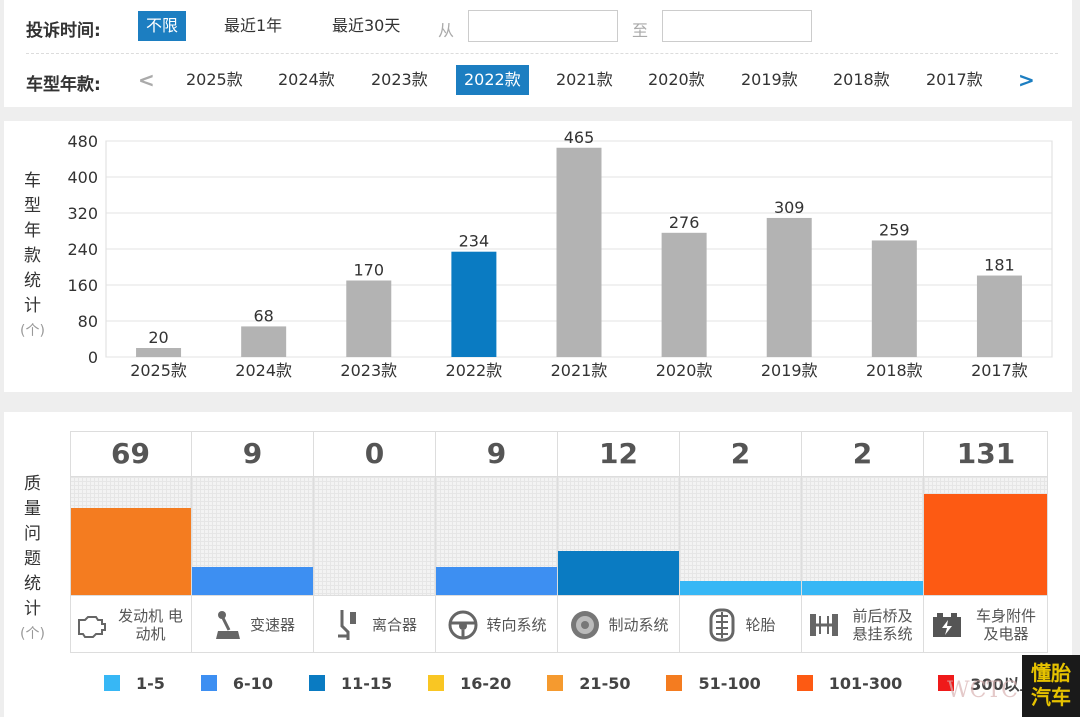 This screenshot has width=1080, height=717. I want to click on legend-label: 101-300, so click(865, 683).